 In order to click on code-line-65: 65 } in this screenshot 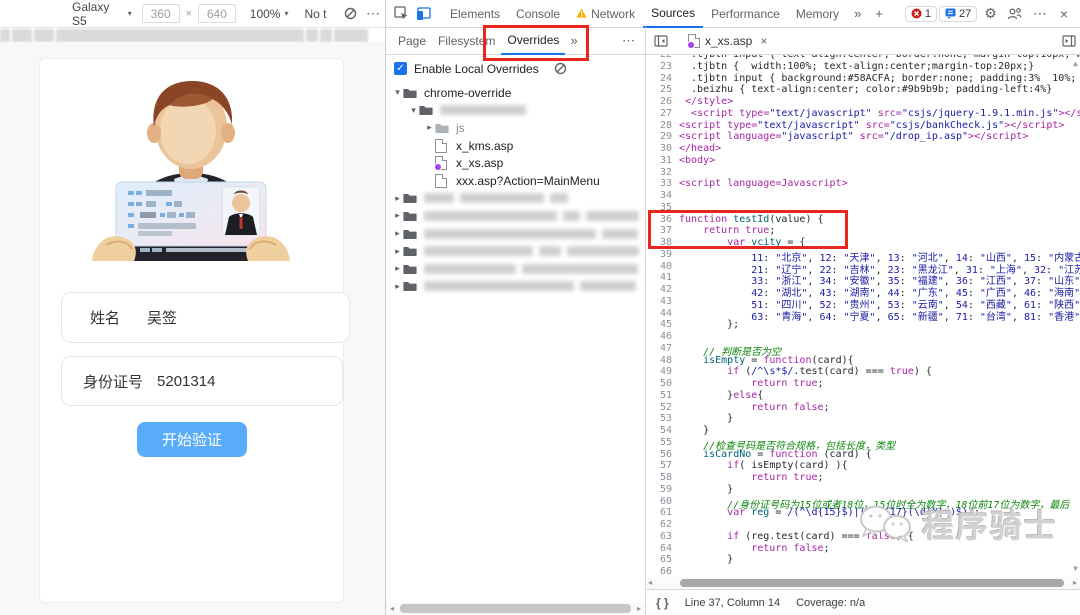, I will do `click(863, 560)`.